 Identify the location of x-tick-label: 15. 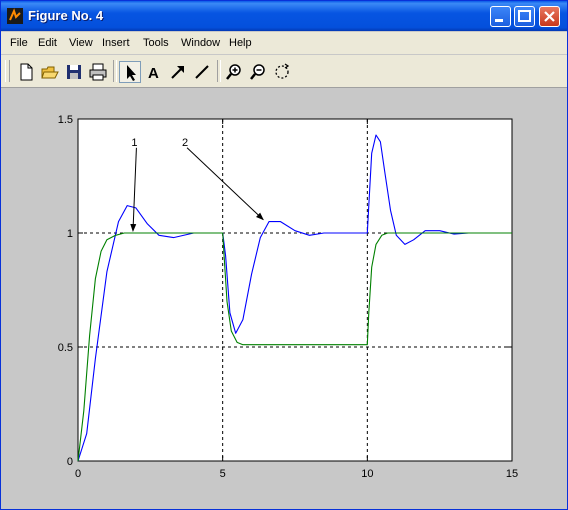
(512, 474).